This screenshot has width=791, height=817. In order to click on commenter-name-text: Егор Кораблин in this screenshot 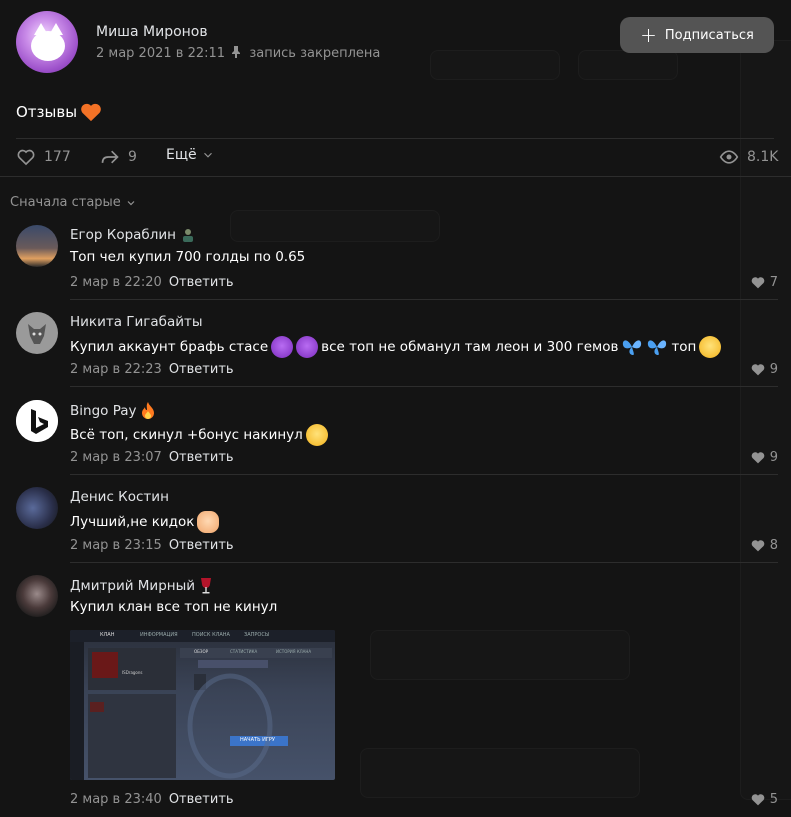, I will do `click(123, 235)`.